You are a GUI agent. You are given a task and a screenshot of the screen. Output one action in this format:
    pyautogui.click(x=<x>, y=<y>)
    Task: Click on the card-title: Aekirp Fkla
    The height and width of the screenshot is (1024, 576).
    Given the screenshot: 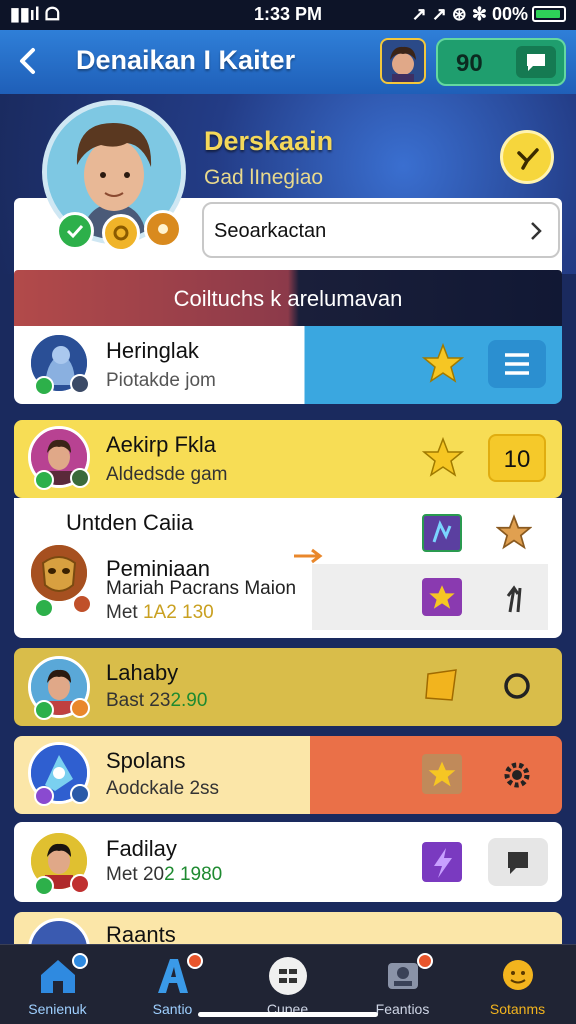 What is the action you would take?
    pyautogui.click(x=161, y=444)
    